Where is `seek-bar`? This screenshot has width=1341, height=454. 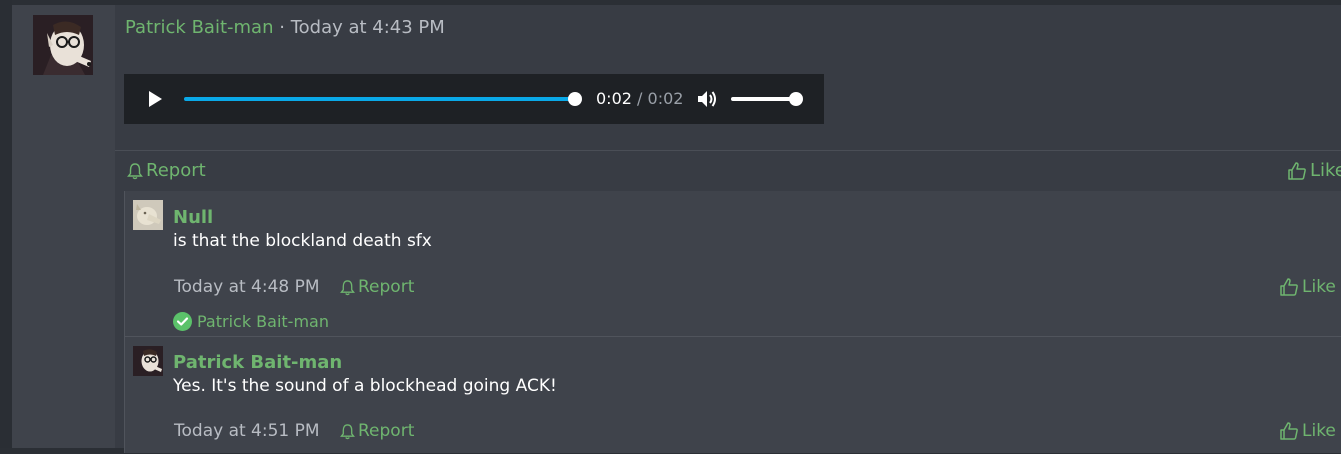
seek-bar is located at coordinates (380, 99).